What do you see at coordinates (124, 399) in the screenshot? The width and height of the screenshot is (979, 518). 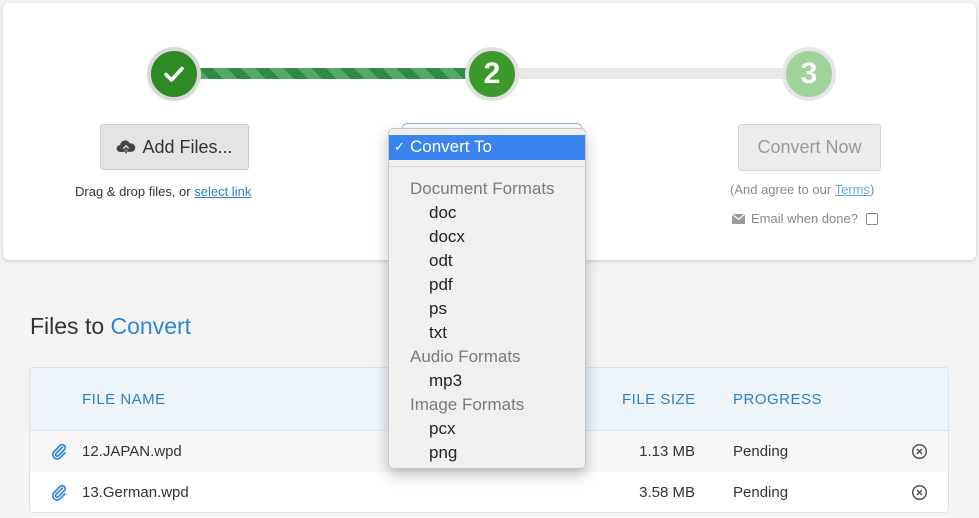 I see `column-file-name: FILE NAME` at bounding box center [124, 399].